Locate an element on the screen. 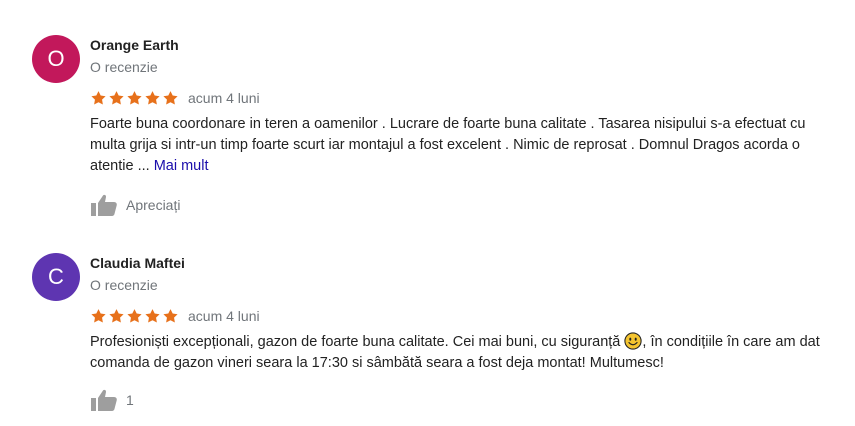 The height and width of the screenshot is (426, 855). like-count: 1 is located at coordinates (130, 400).